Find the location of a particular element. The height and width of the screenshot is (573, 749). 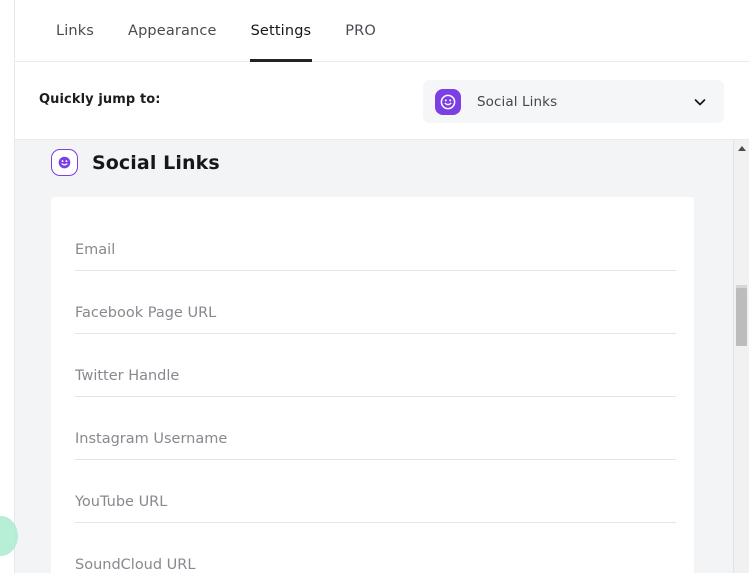

tab-label: Links is located at coordinates (75, 30).